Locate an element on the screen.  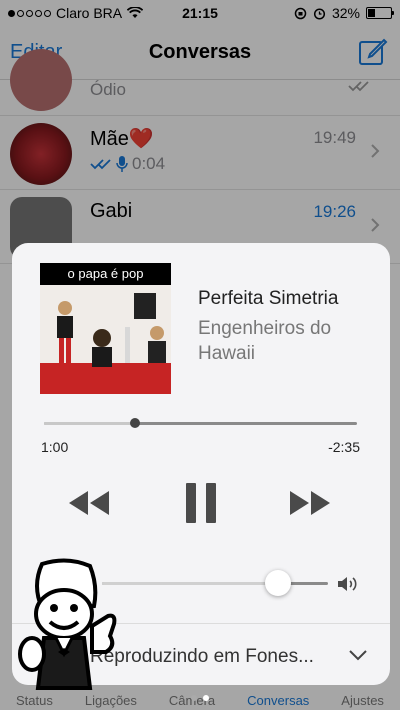
rewind-icon is located at coordinates (89, 503).